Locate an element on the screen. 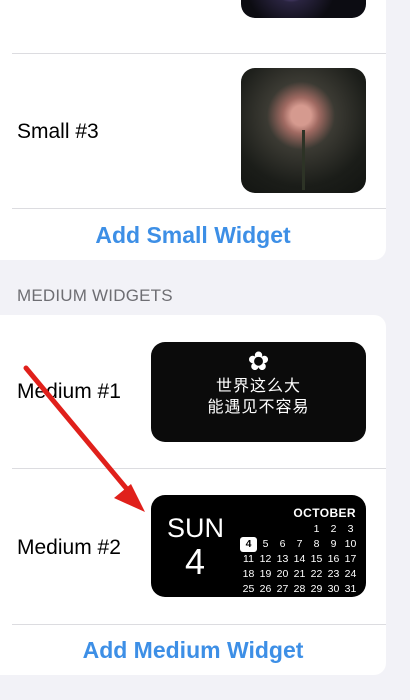  medium-widget-2-label: Medium #2 is located at coordinates (69, 548).